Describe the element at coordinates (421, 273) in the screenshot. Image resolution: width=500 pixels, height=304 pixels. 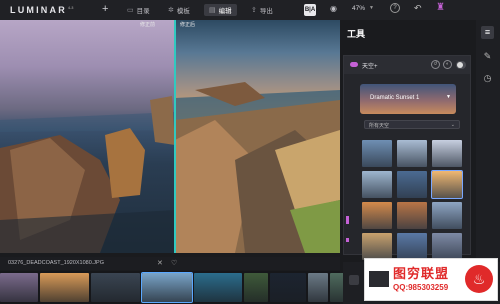
I see `watermark-title: 图穷联盟` at that location.